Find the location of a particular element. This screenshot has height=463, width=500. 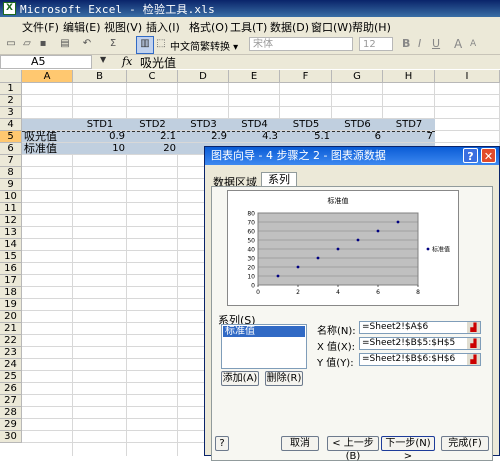

menu-edit: 编辑(E) is located at coordinates (82, 26).